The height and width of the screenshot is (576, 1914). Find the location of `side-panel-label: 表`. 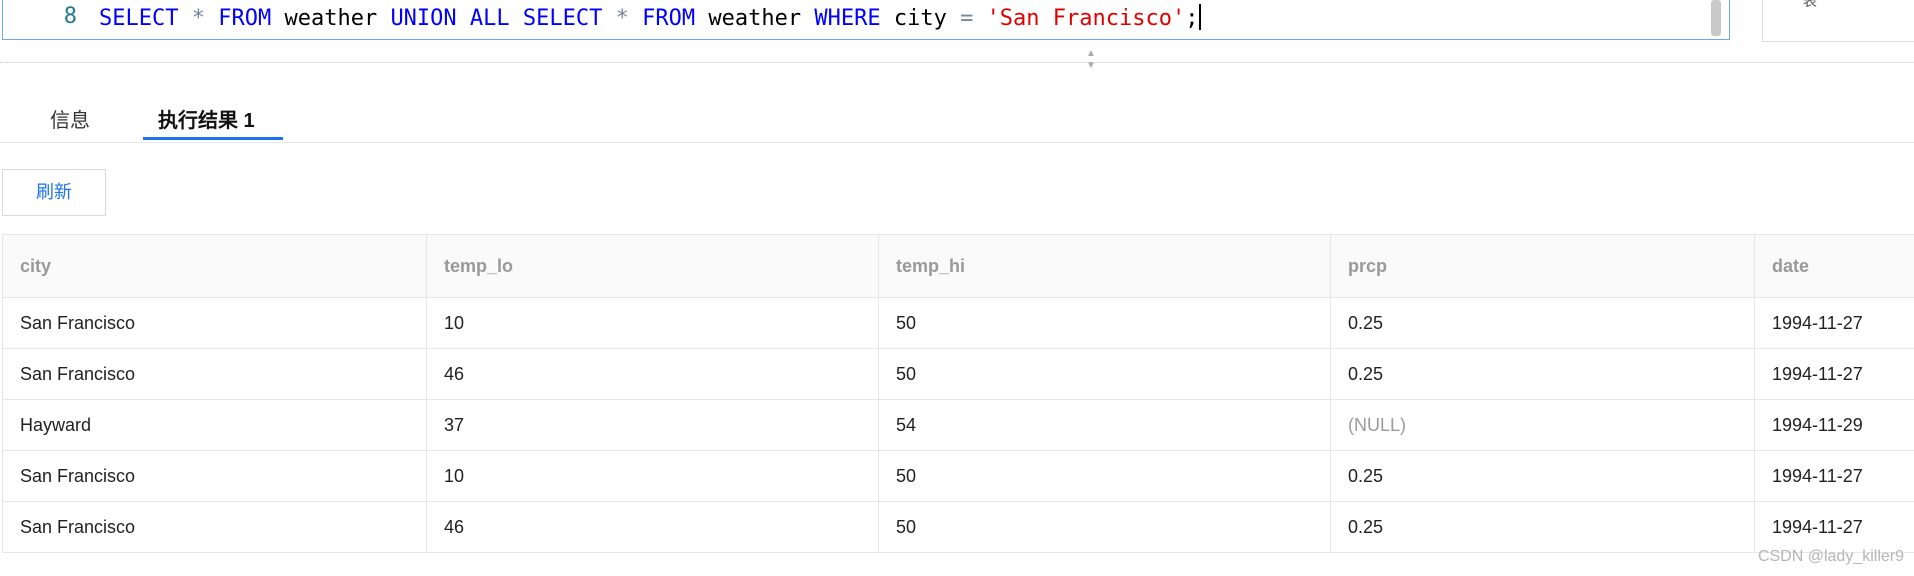

side-panel-label: 表 is located at coordinates (1810, 4).